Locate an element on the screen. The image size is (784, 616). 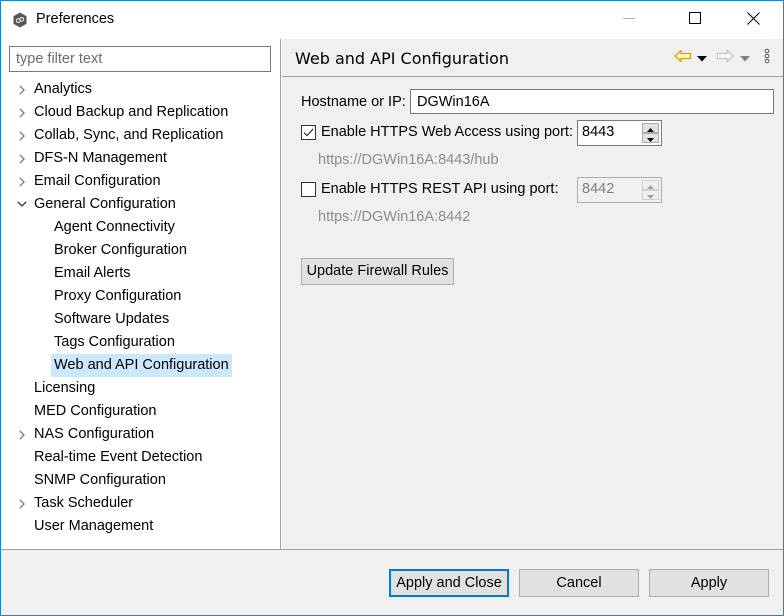
https-rest-port-value: 8442 is located at coordinates (598, 189).